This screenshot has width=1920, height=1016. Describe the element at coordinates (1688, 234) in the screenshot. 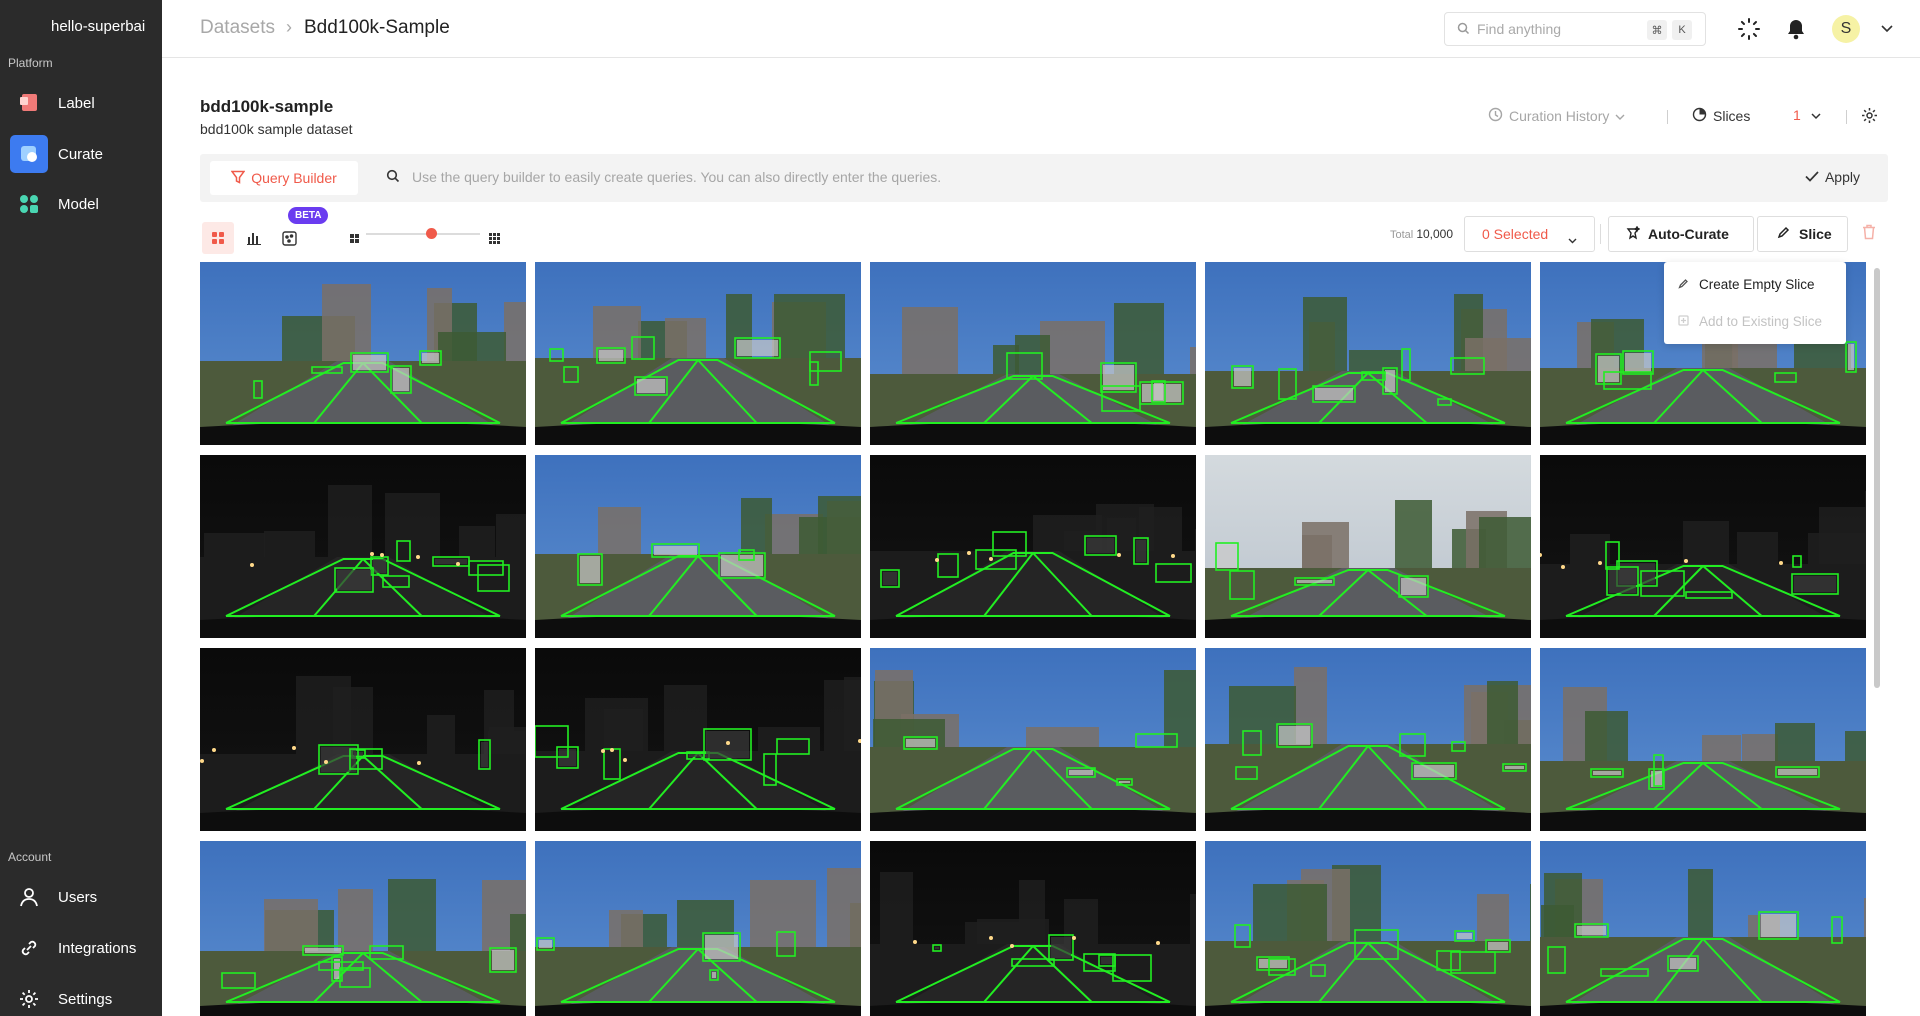

I see `auto-curate-label: Auto-Curate` at that location.